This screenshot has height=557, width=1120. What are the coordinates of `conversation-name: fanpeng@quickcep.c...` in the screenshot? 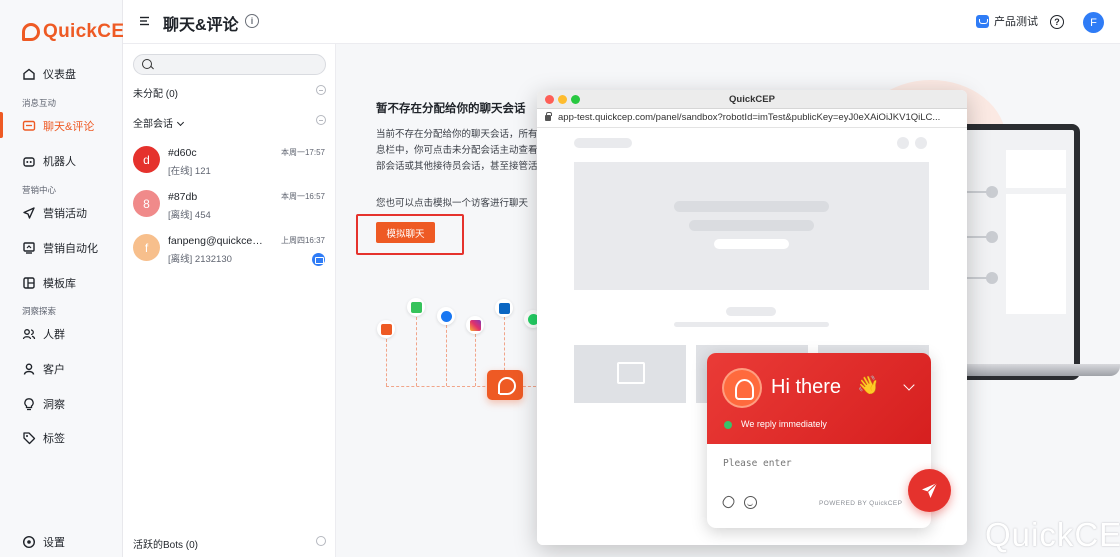 It's located at (218, 241).